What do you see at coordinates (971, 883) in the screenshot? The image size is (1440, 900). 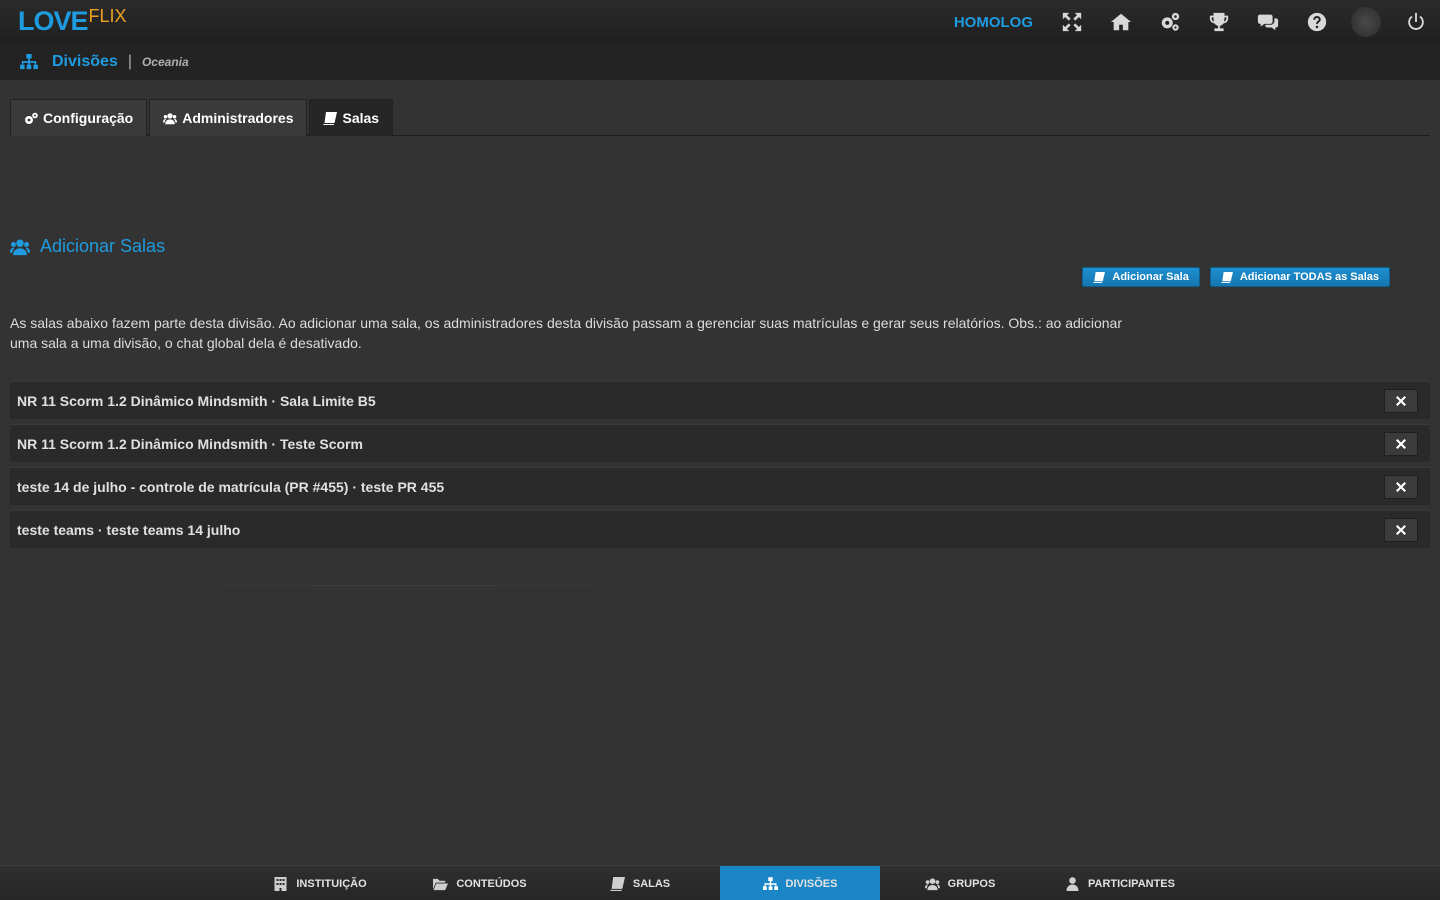 I see `nav-label: GRUPOS` at bounding box center [971, 883].